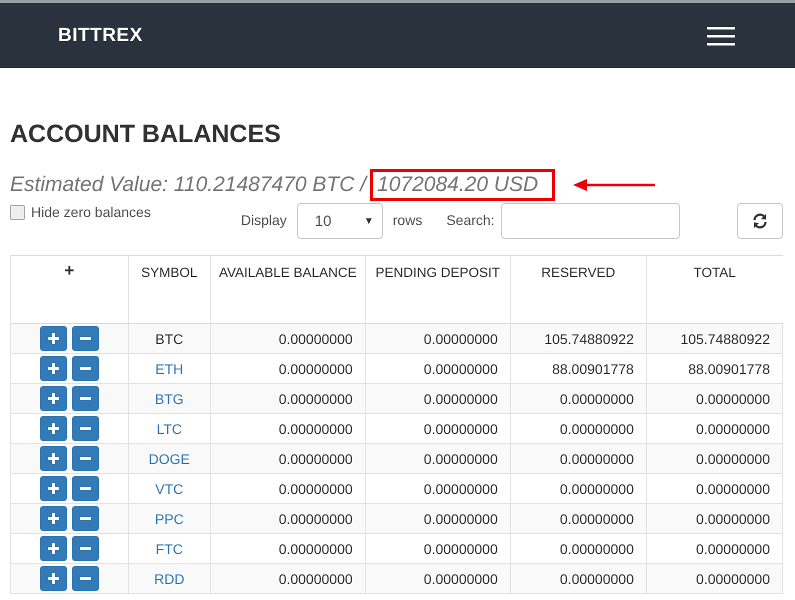  What do you see at coordinates (369, 221) in the screenshot?
I see `caret-icon: ▼` at bounding box center [369, 221].